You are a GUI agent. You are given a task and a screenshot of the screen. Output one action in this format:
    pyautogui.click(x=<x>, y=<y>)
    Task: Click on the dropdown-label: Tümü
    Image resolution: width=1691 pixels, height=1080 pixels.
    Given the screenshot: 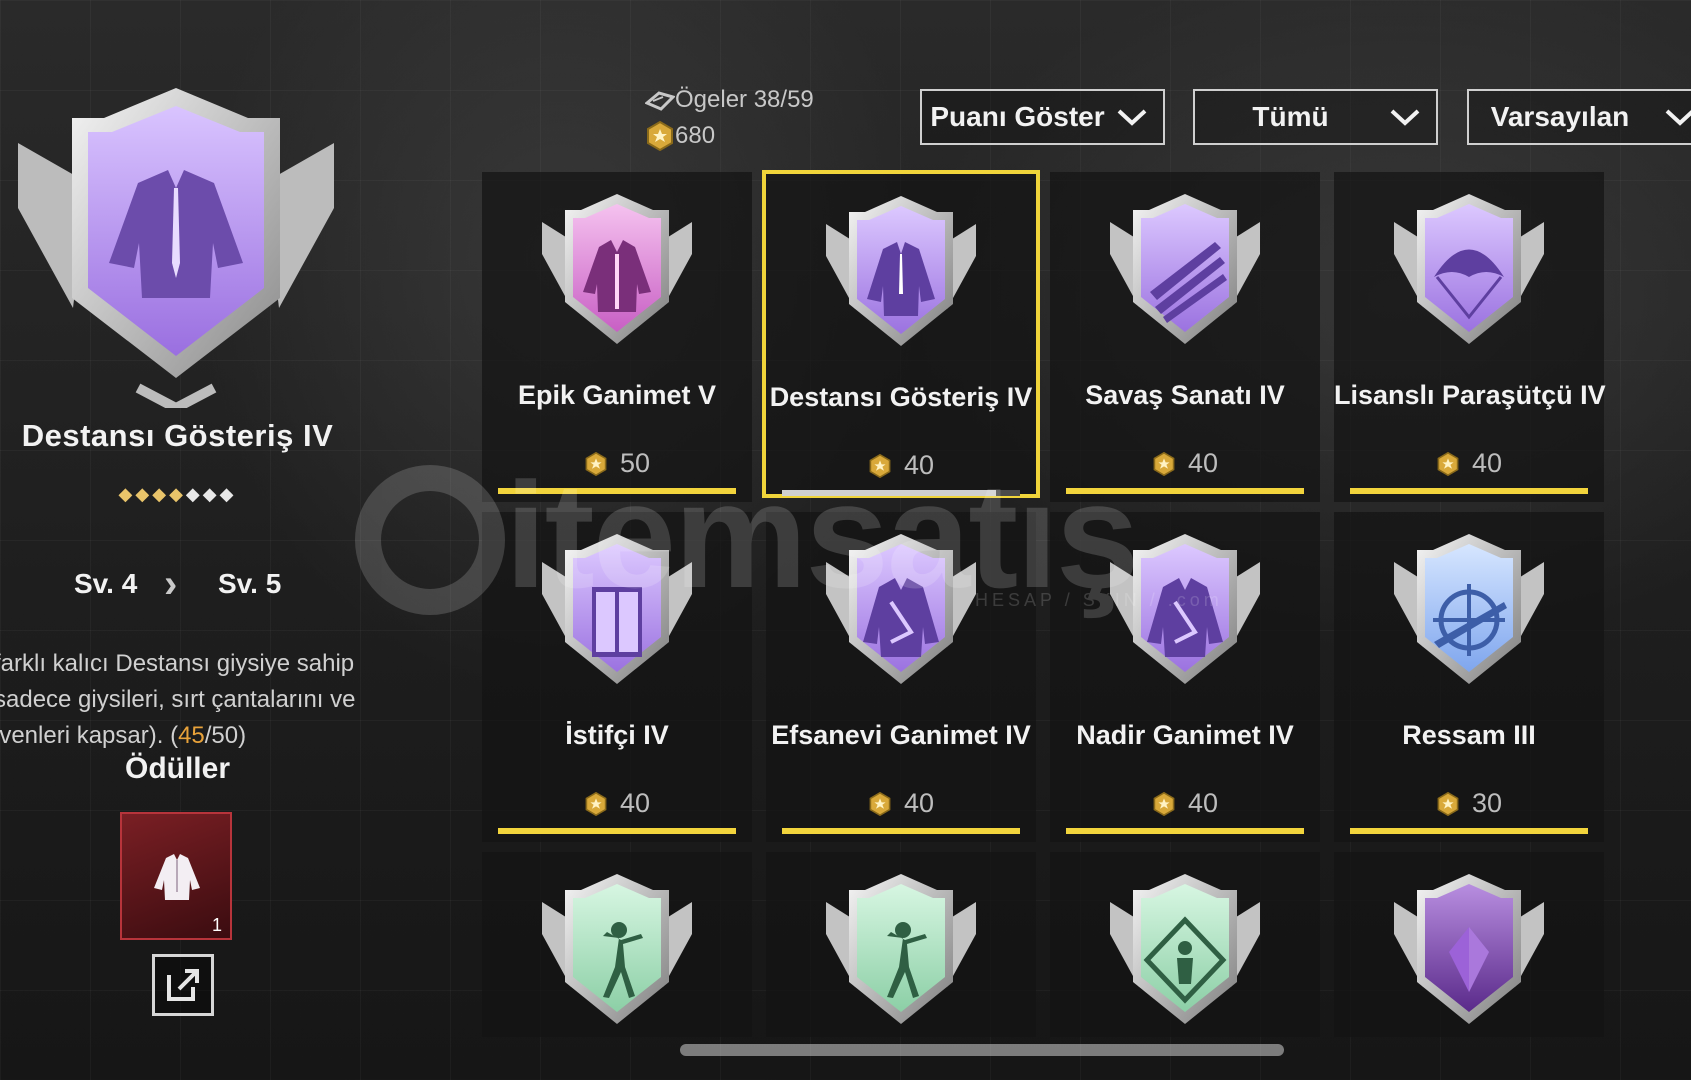 What is the action you would take?
    pyautogui.click(x=1290, y=116)
    